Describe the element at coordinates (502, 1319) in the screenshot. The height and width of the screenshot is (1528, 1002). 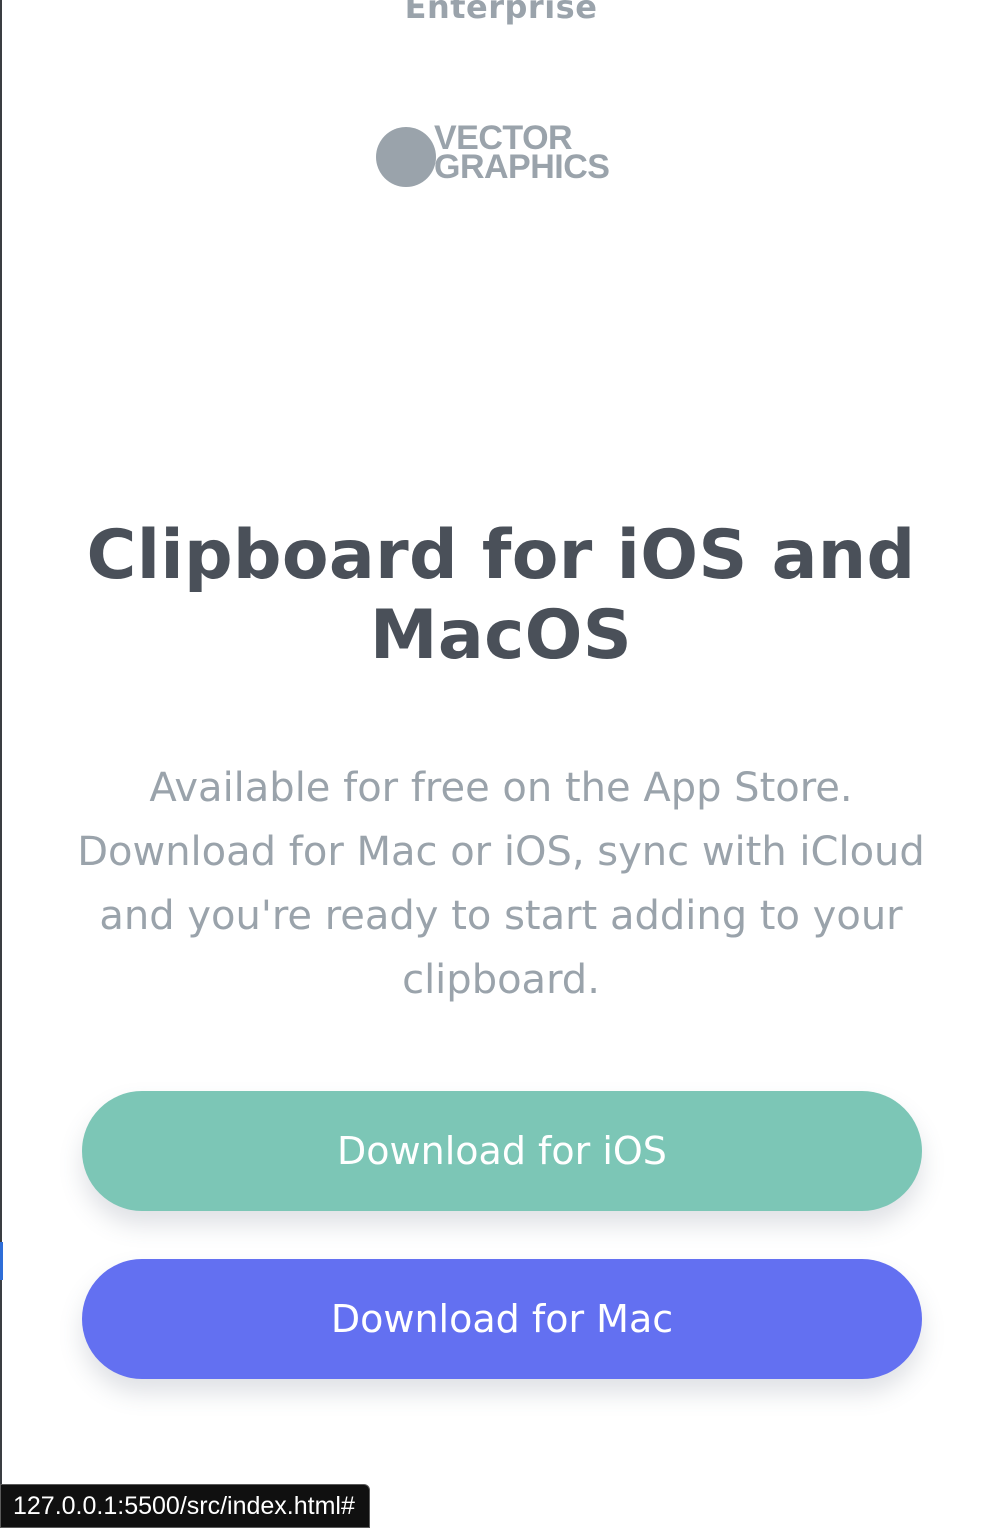
I see `download-mac-button: Download for Mac` at that location.